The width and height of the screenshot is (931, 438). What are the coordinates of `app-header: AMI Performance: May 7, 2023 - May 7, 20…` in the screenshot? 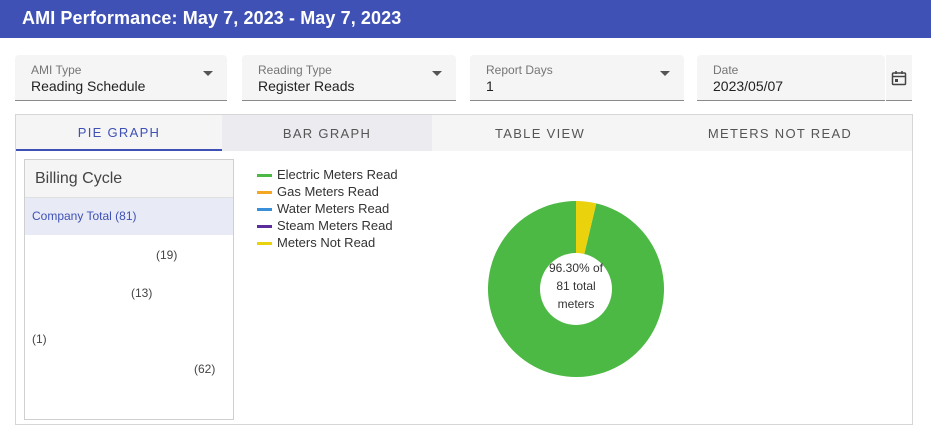 It's located at (465, 19).